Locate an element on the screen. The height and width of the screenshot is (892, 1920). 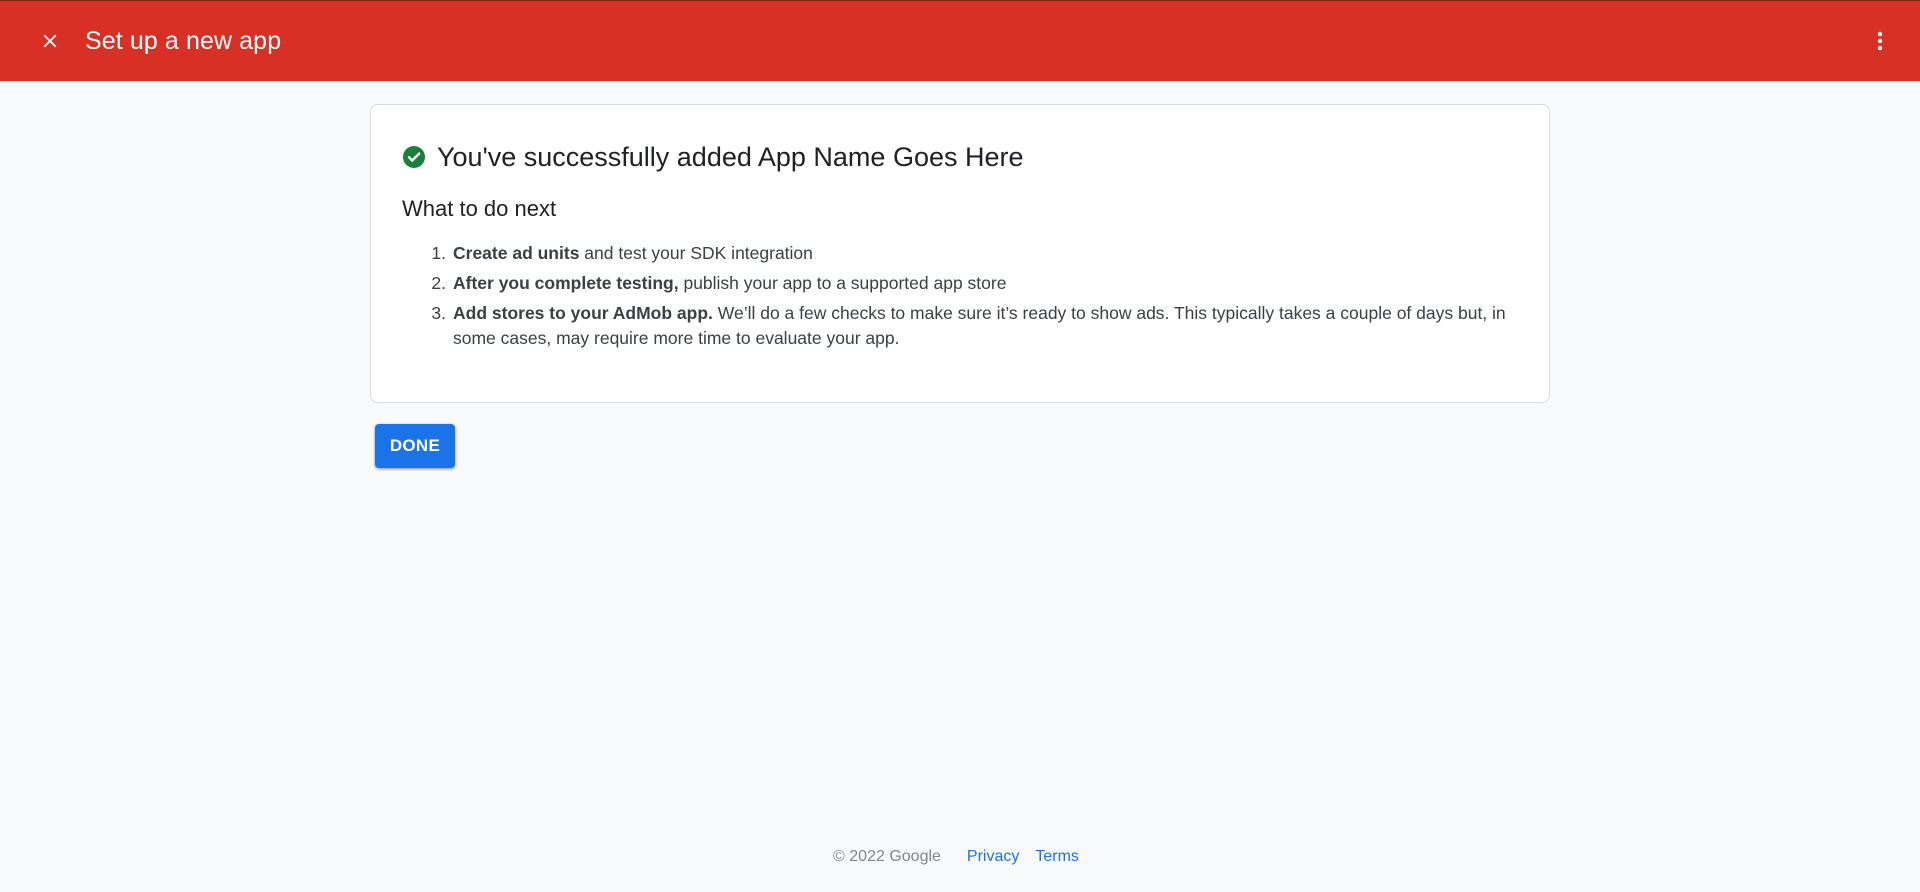
close-button is located at coordinates (50, 41).